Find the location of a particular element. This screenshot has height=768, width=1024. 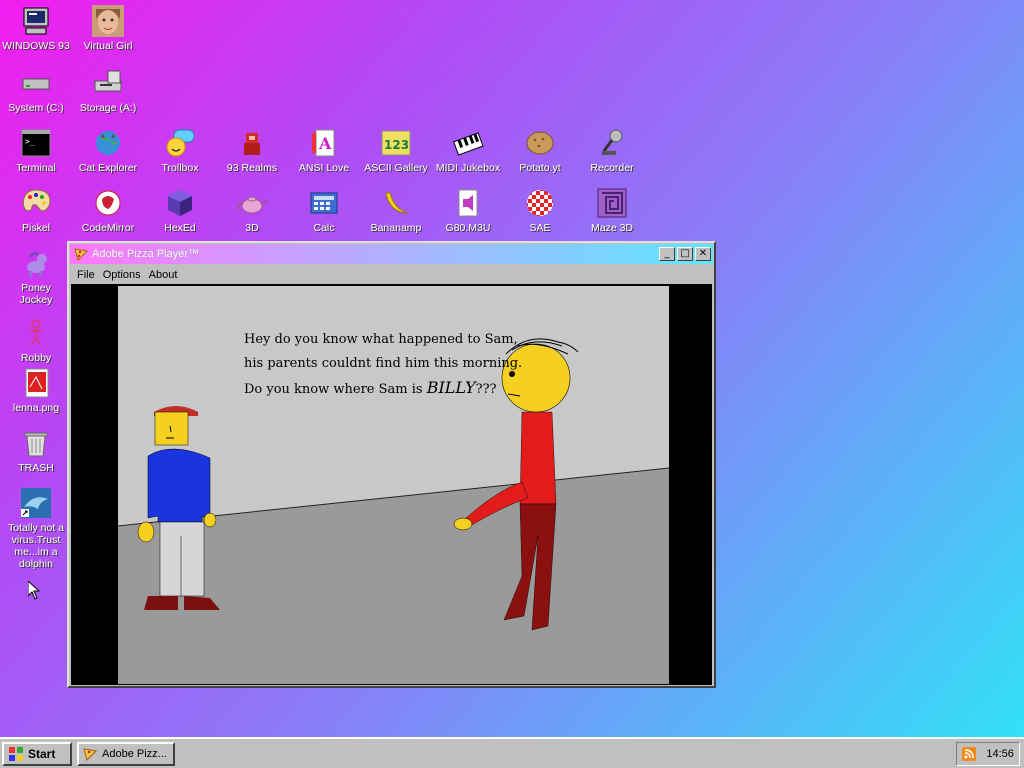

playlist-icon is located at coordinates (468, 203).